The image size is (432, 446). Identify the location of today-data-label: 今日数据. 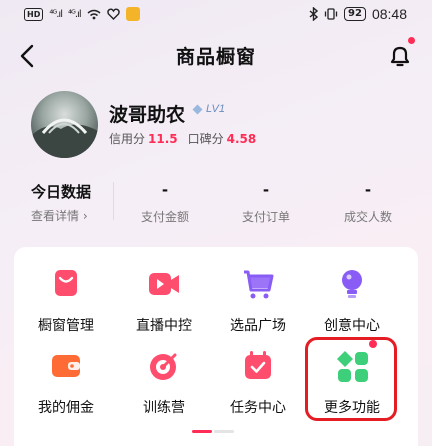
(61, 192).